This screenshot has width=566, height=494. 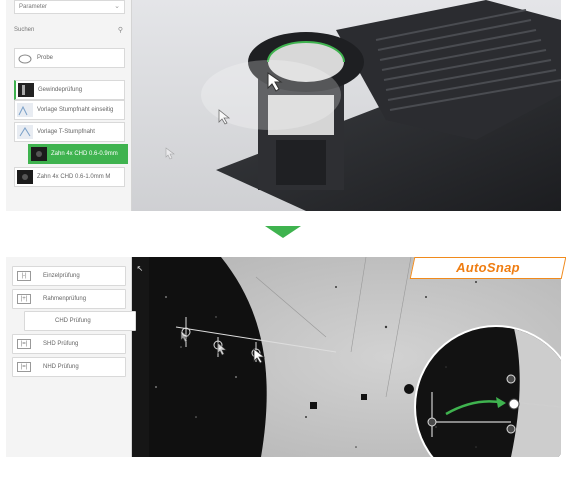 I want to click on list-item-thread-test: Gewindeprüfung, so click(x=69, y=90).